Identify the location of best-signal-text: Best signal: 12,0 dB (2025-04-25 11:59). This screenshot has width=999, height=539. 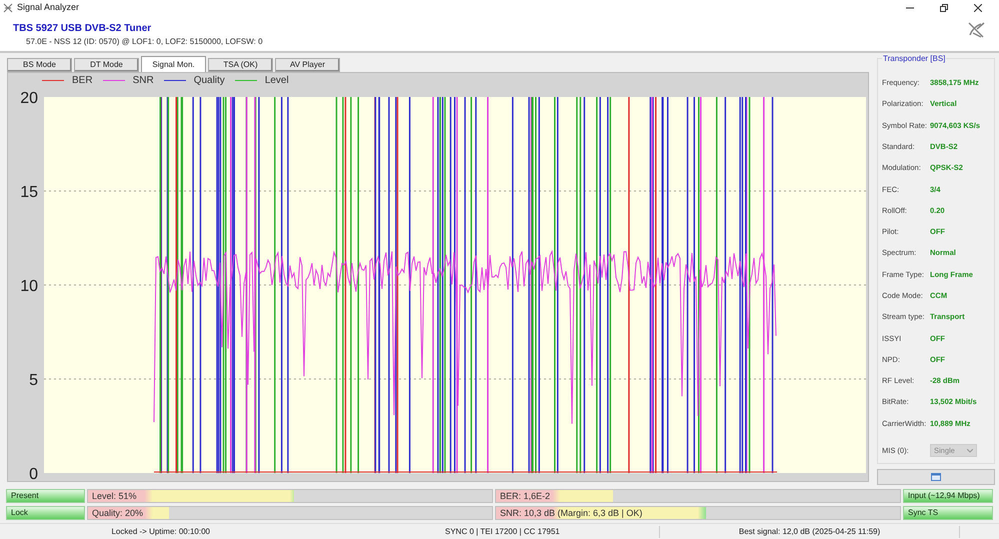
(810, 532).